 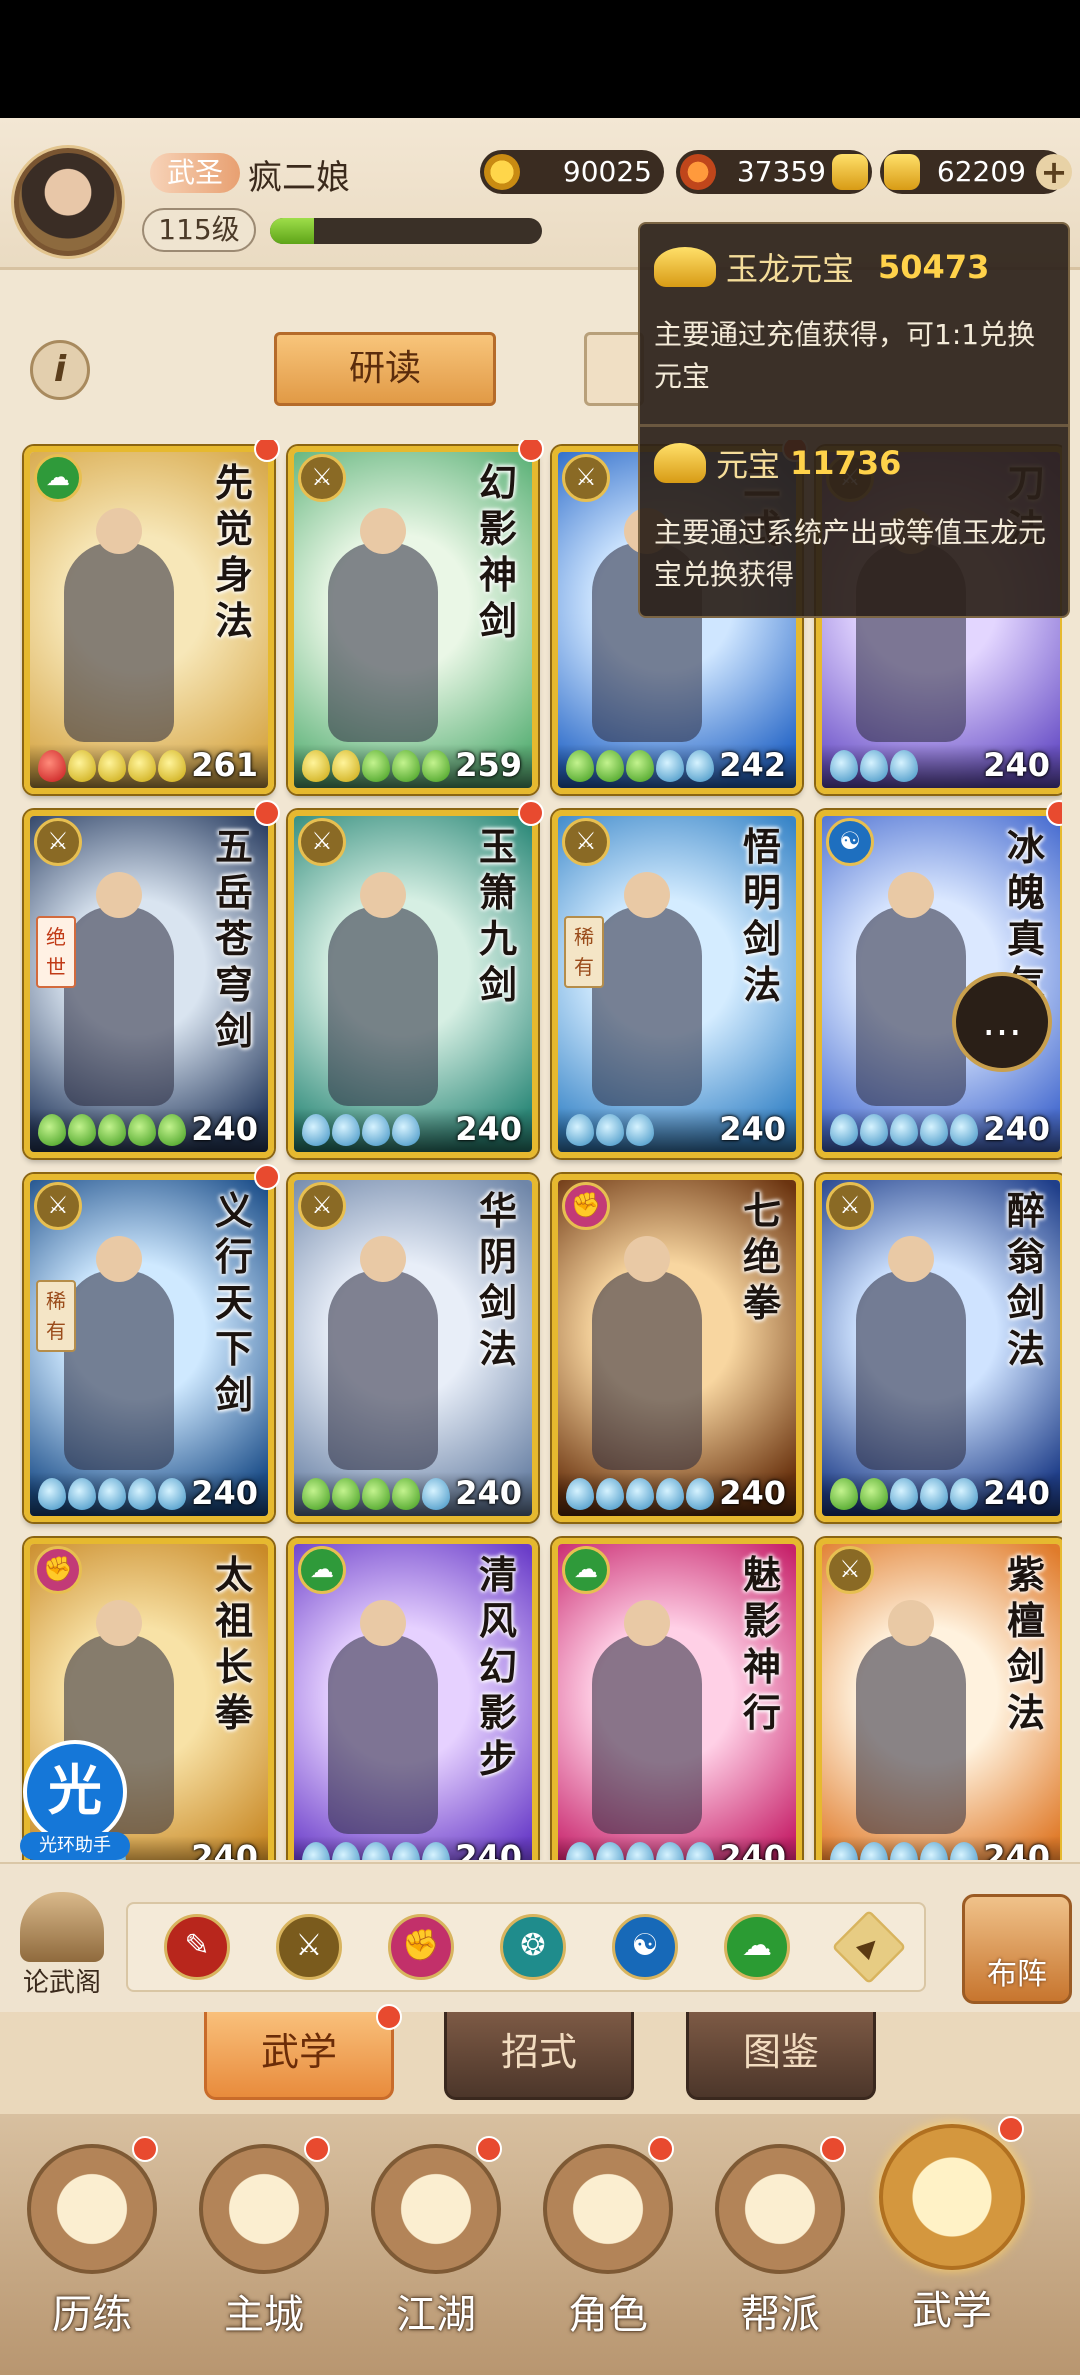 What do you see at coordinates (981, 171) in the screenshot?
I see `ingot-value: 62209` at bounding box center [981, 171].